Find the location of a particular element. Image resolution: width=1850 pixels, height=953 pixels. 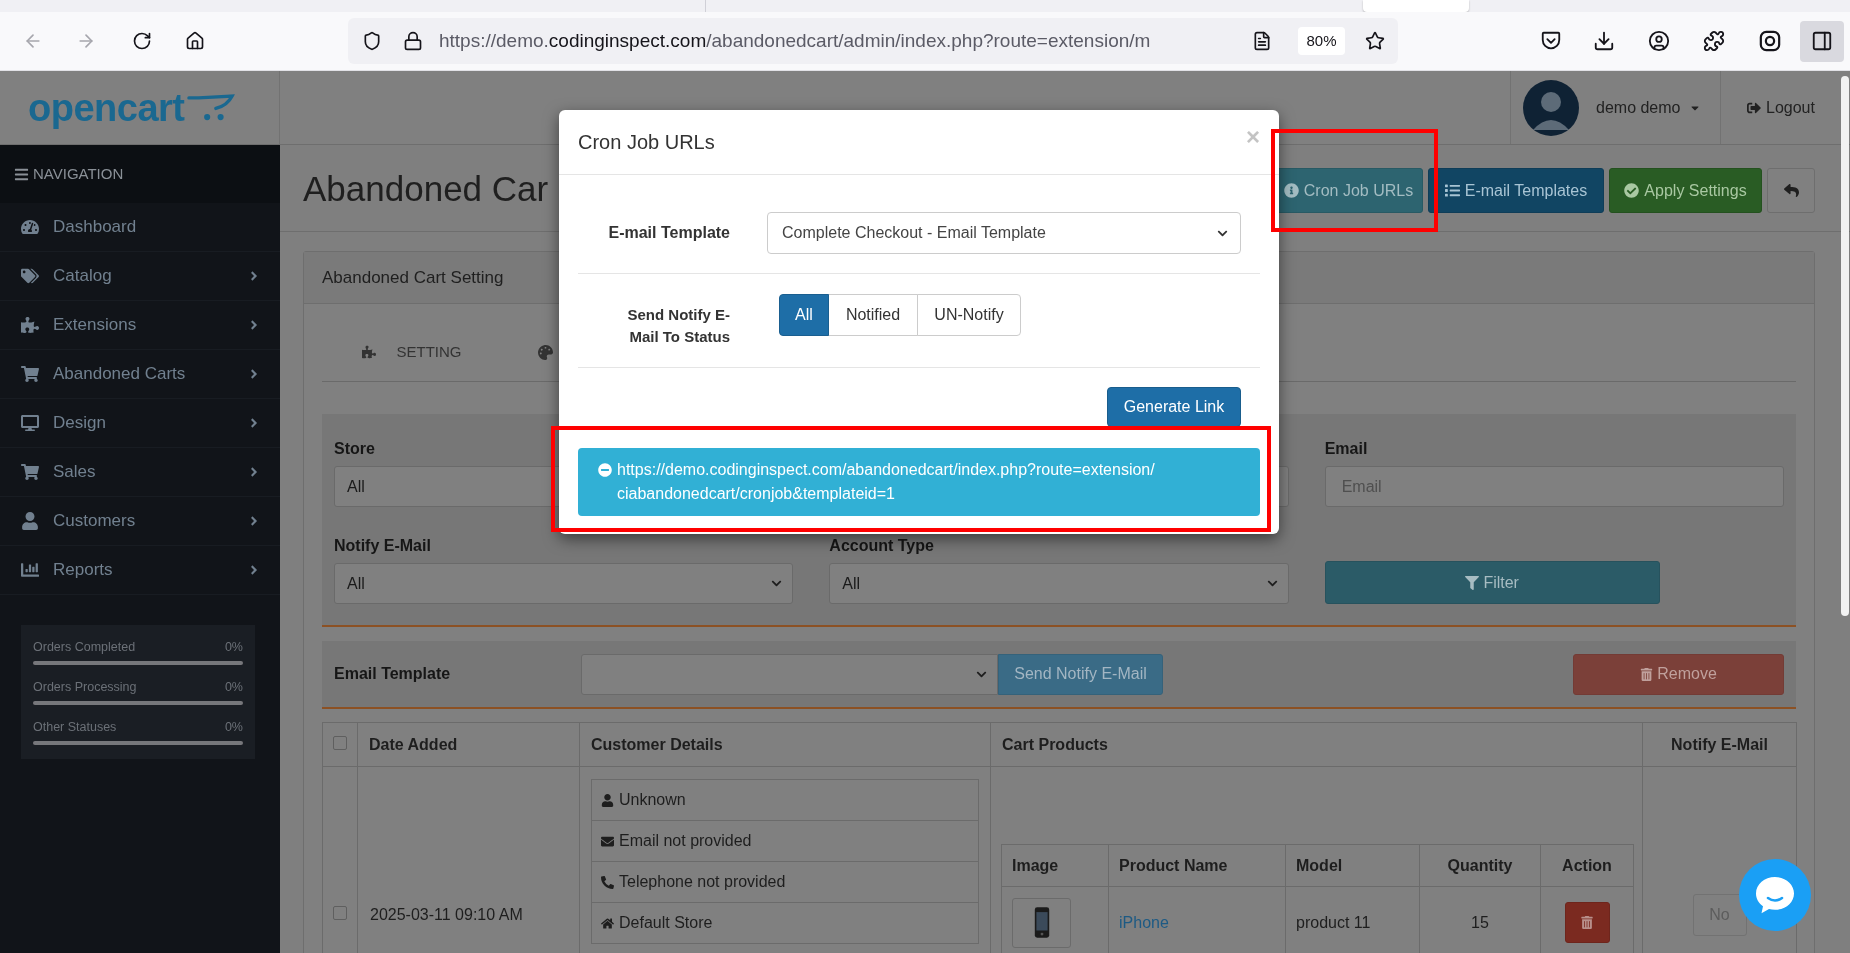

panel-title: Abandoned Cart Setting is located at coordinates (413, 277).